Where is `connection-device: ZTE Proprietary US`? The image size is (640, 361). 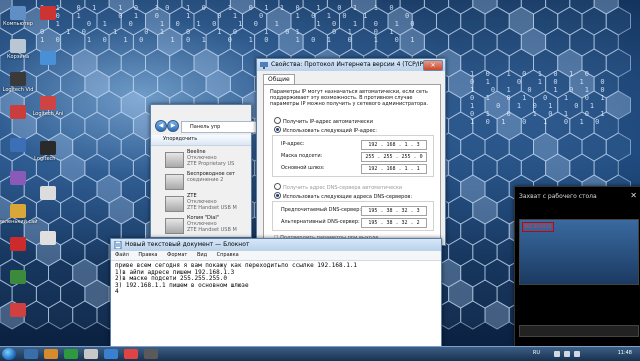
connection-device: ZTE Proprietary US is located at coordinates (211, 164).